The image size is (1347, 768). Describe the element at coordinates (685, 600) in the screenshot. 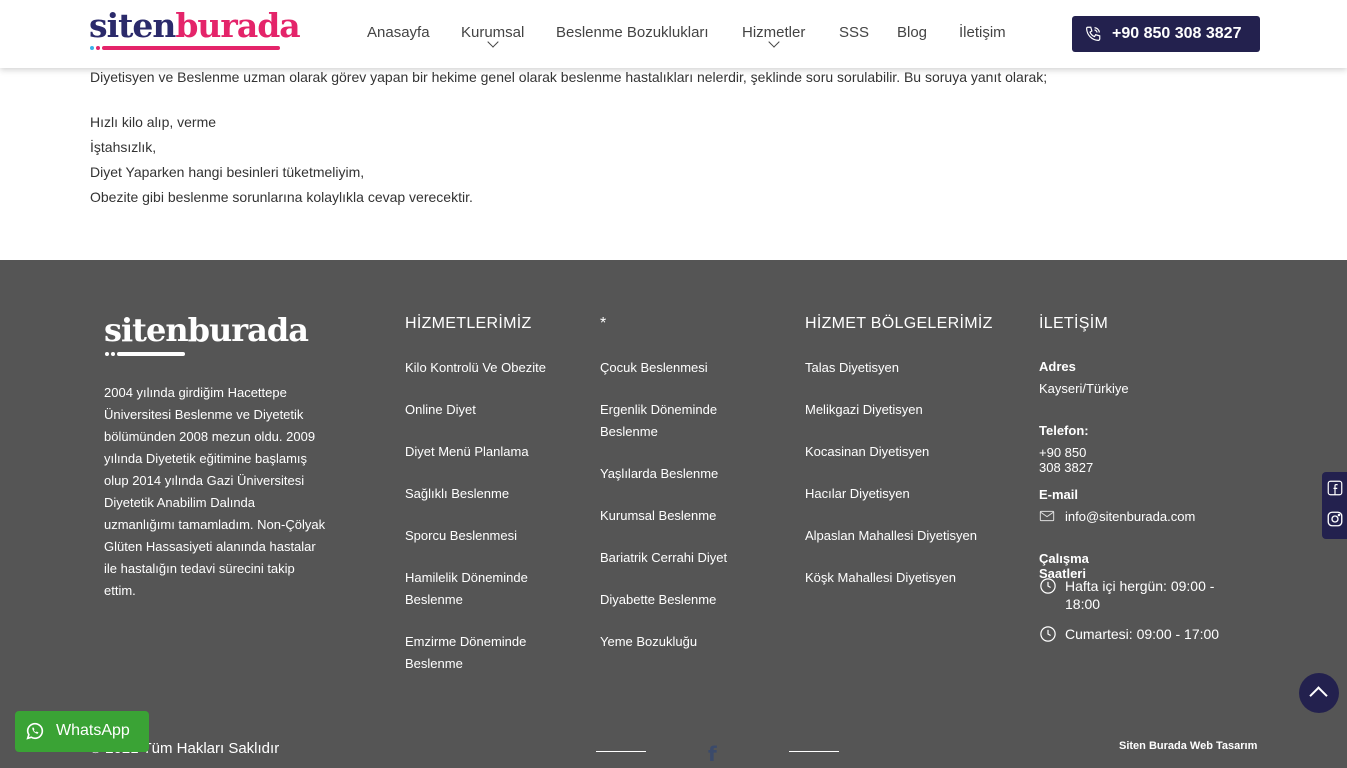

I see `footer-link: Diyabette Beslenme` at that location.